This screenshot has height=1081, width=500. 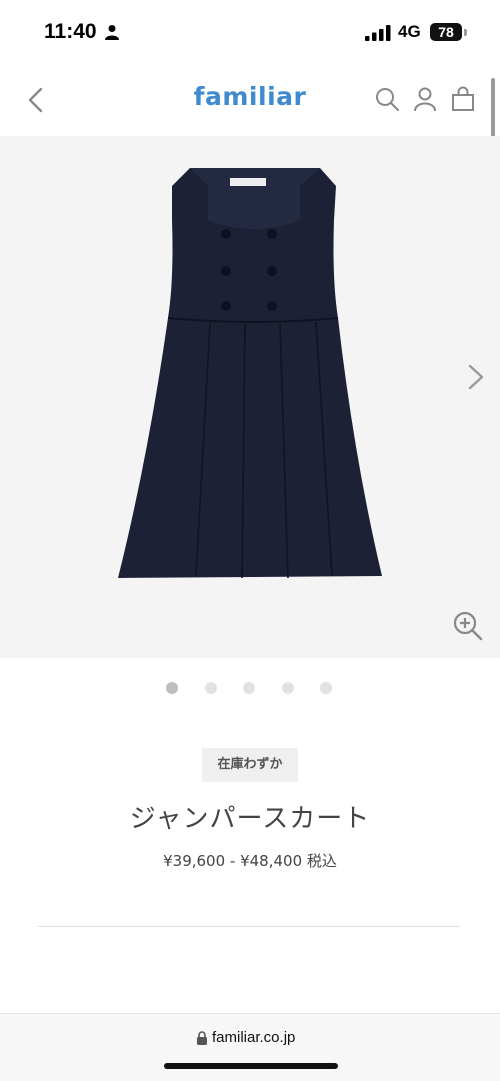 I want to click on status-time: 11:40, so click(x=70, y=31).